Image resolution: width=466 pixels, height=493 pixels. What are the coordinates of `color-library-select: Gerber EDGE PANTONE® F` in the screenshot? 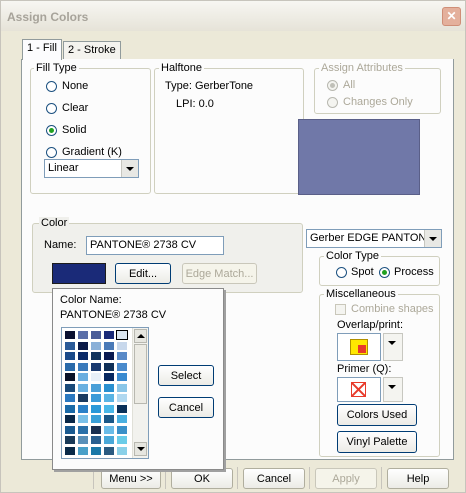 It's located at (374, 238).